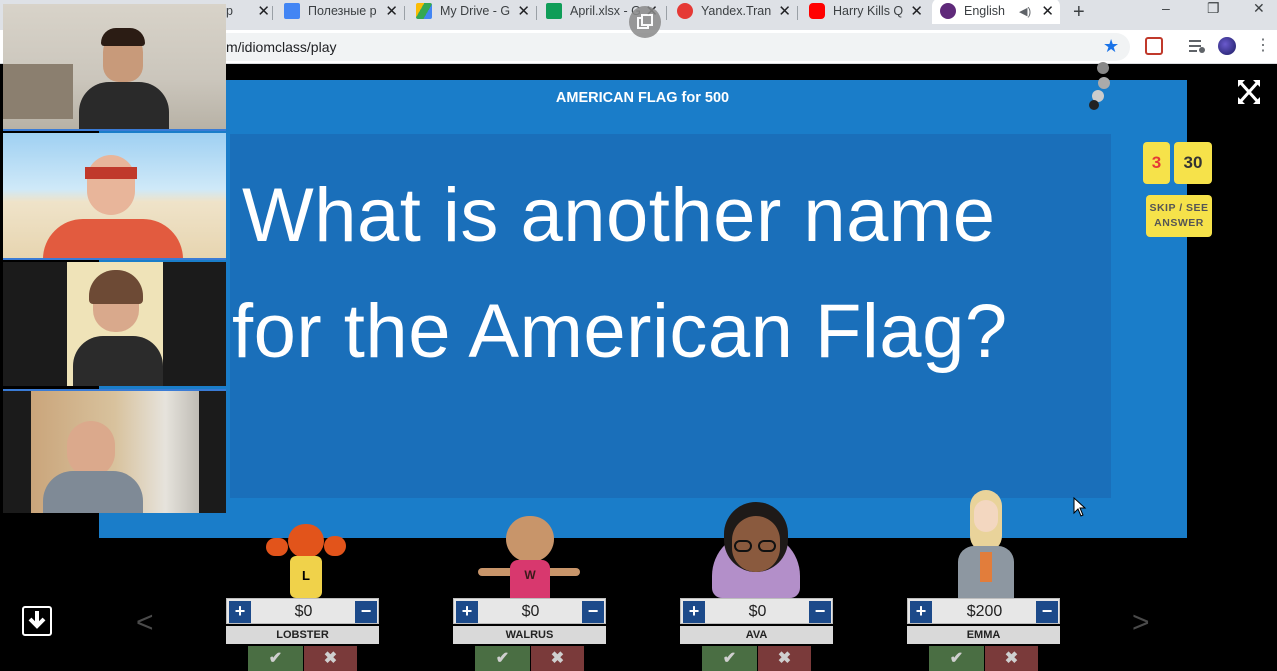 Image resolution: width=1277 pixels, height=671 pixels. I want to click on close-window-button: ✕, so click(1259, 8).